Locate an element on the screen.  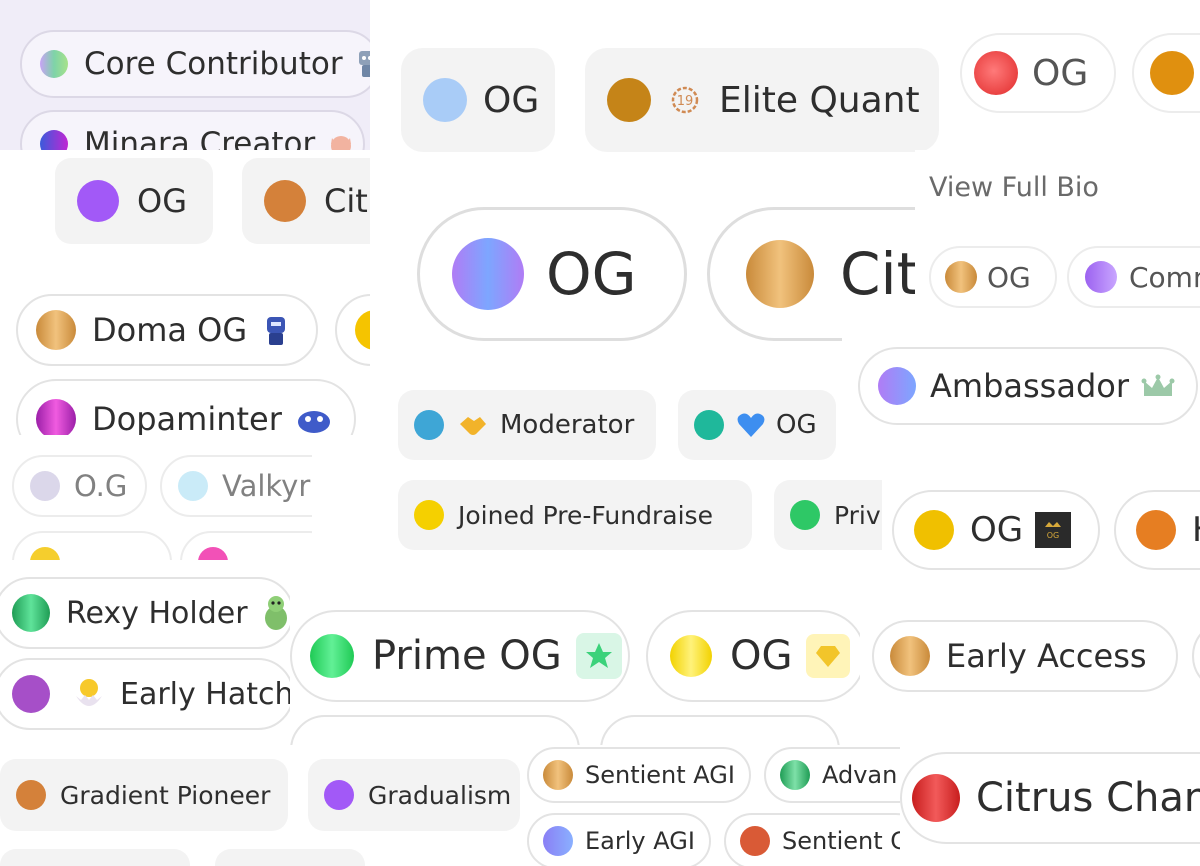
badge-comm: Comm is located at coordinates (1133, 277).